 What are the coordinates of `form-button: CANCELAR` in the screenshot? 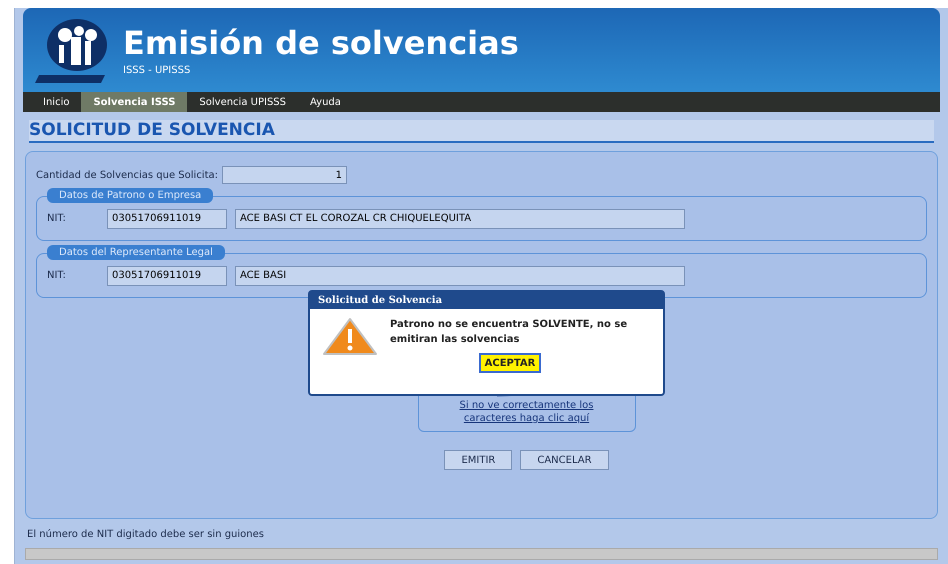 It's located at (564, 460).